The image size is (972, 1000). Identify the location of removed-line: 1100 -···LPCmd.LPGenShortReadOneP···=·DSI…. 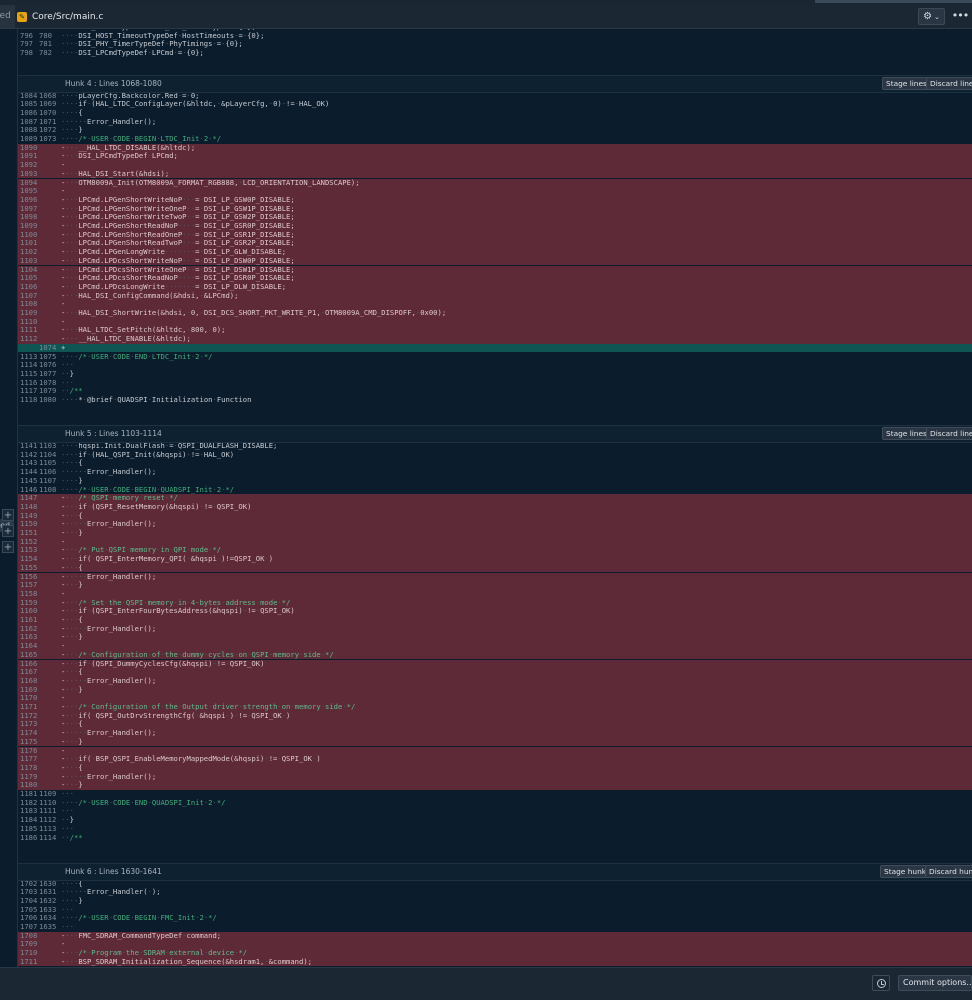
(495, 235).